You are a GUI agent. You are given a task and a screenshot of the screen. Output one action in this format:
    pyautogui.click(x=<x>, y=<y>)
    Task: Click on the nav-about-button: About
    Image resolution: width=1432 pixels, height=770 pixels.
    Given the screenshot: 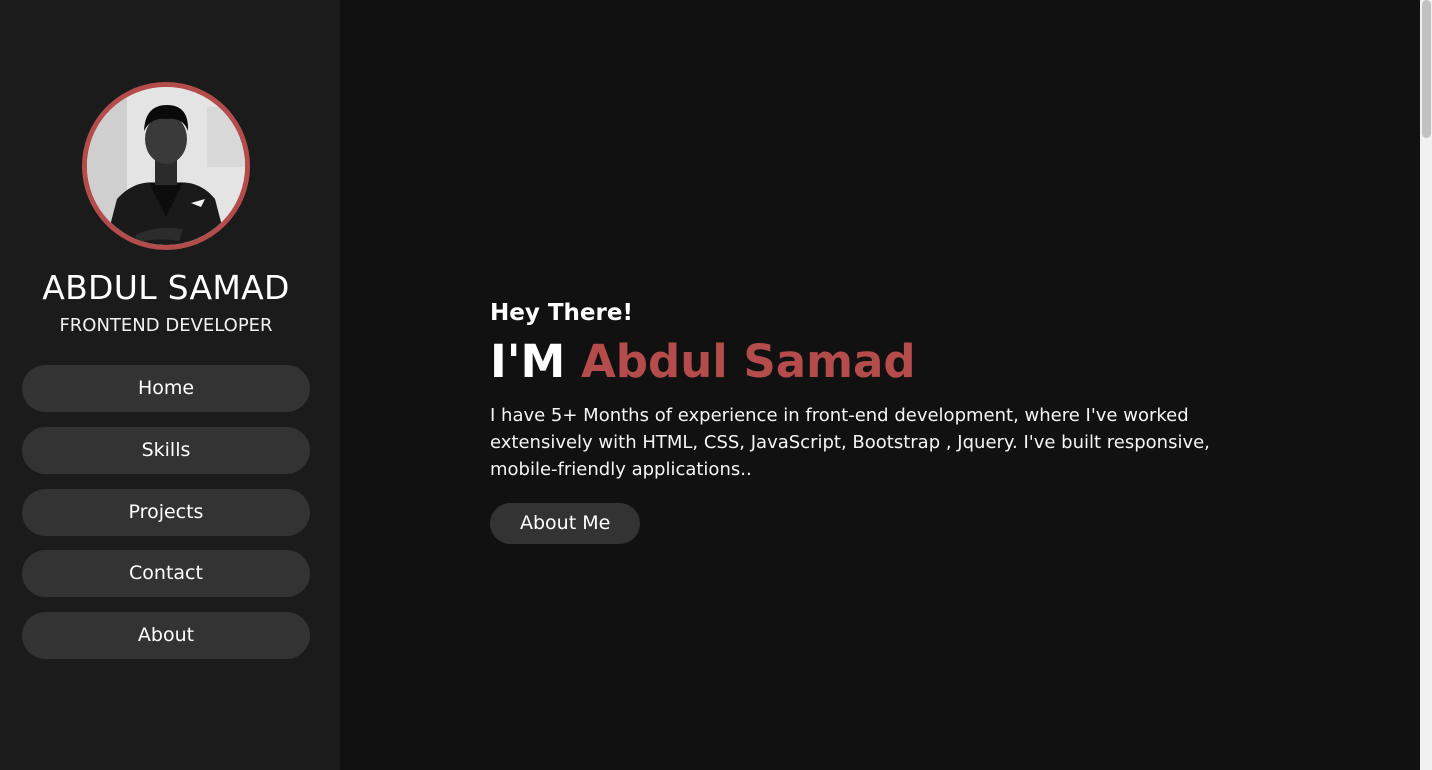 What is the action you would take?
    pyautogui.click(x=166, y=635)
    